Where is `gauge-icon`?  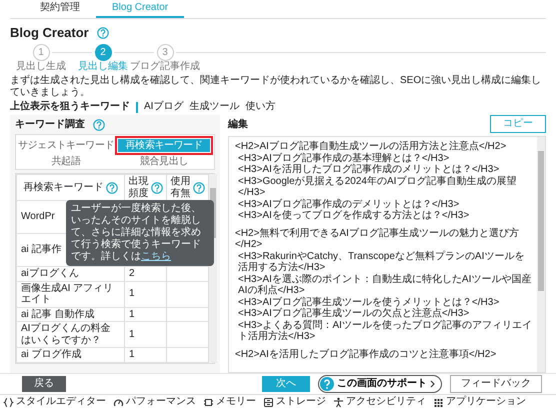 gauge-icon is located at coordinates (118, 402).